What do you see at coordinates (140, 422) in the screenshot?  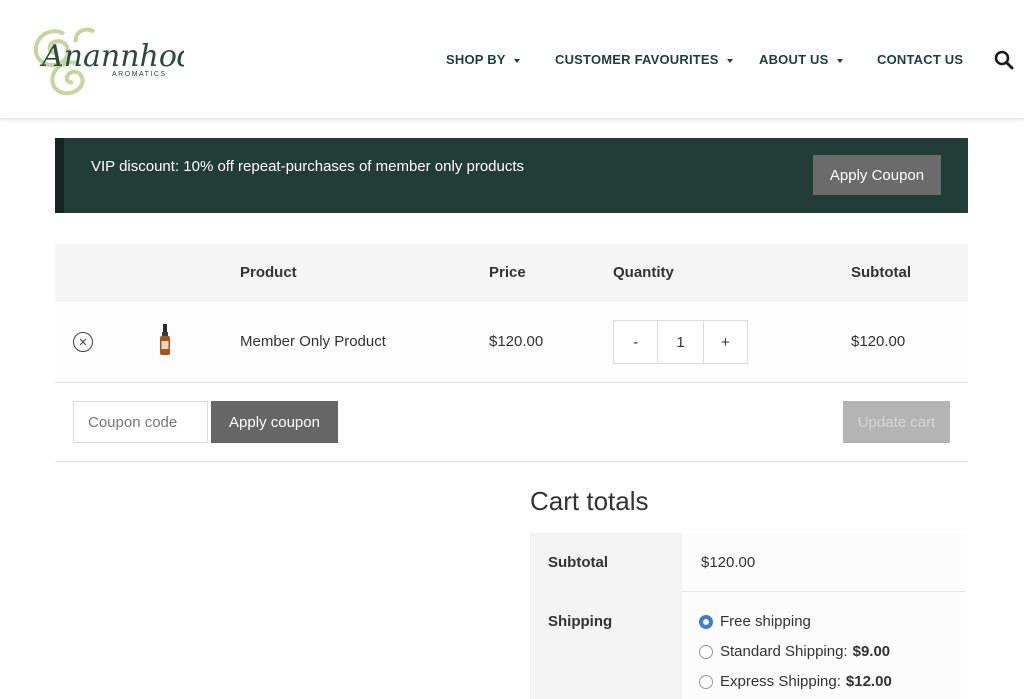 I see `coupon-code-input` at bounding box center [140, 422].